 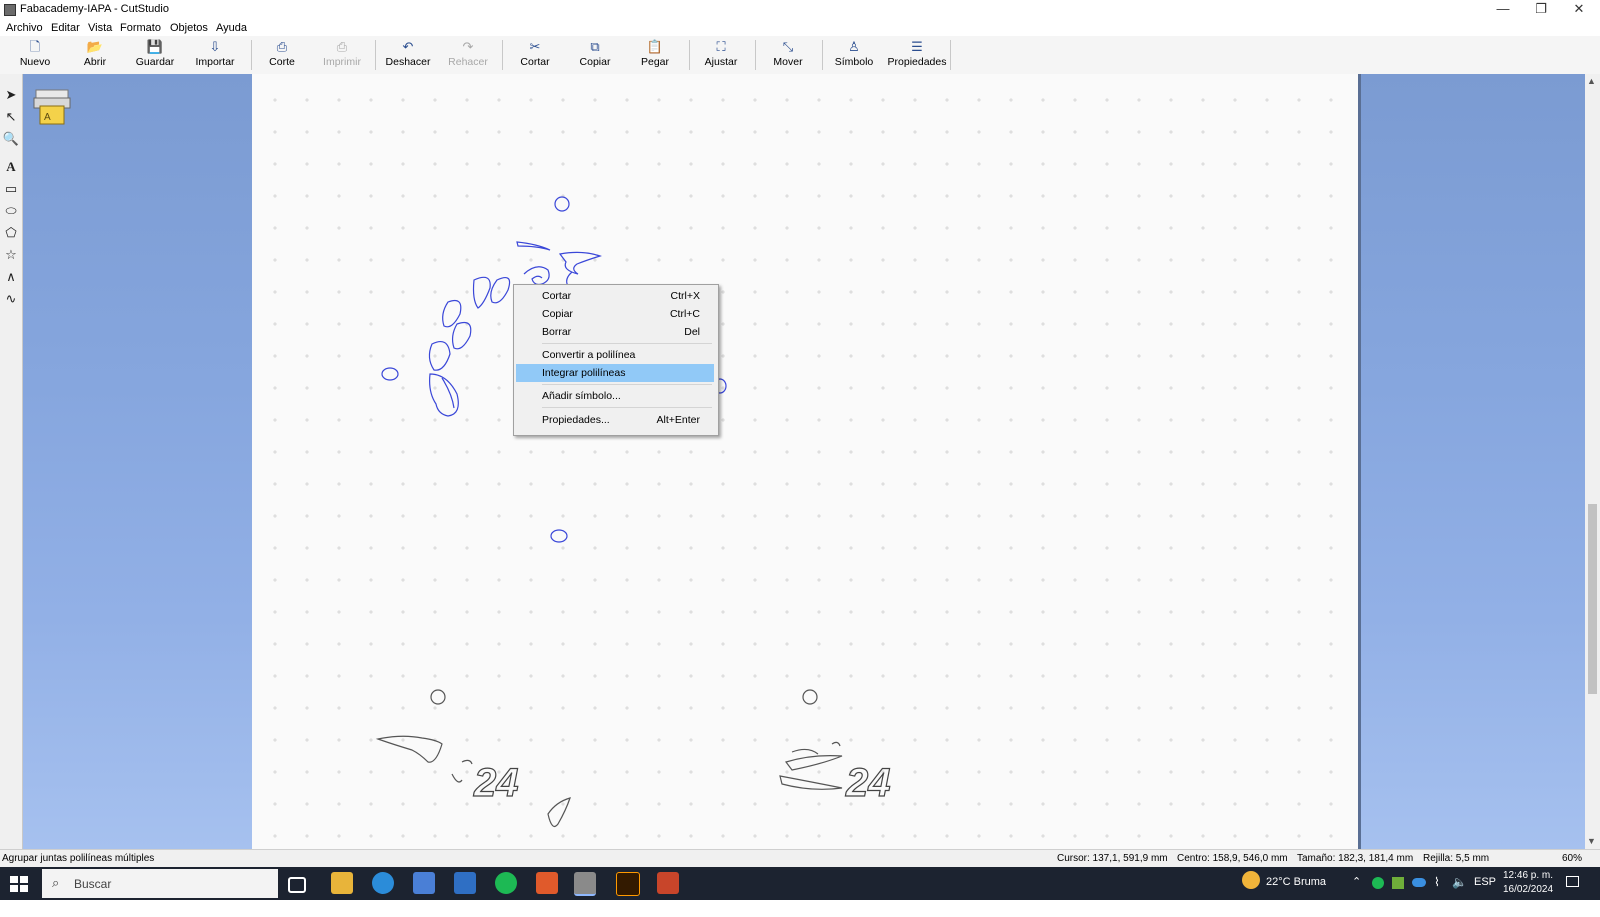 What do you see at coordinates (93, 884) in the screenshot?
I see `search-placeholder: Buscar` at bounding box center [93, 884].